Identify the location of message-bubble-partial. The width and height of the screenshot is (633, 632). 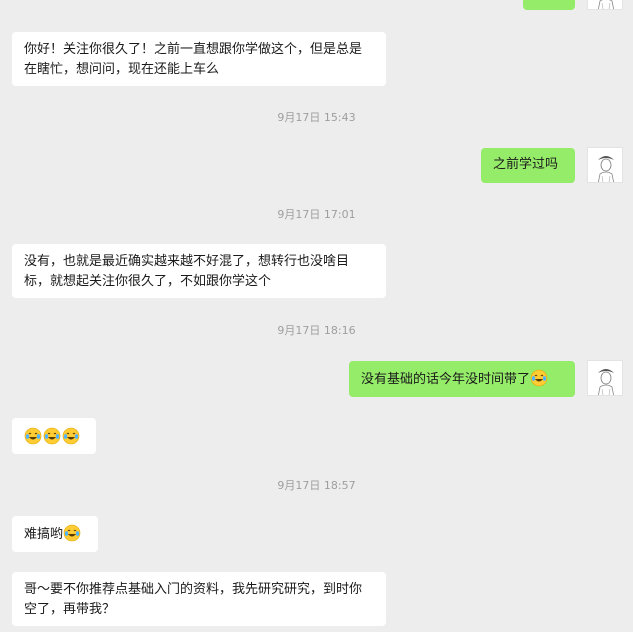
(549, 5).